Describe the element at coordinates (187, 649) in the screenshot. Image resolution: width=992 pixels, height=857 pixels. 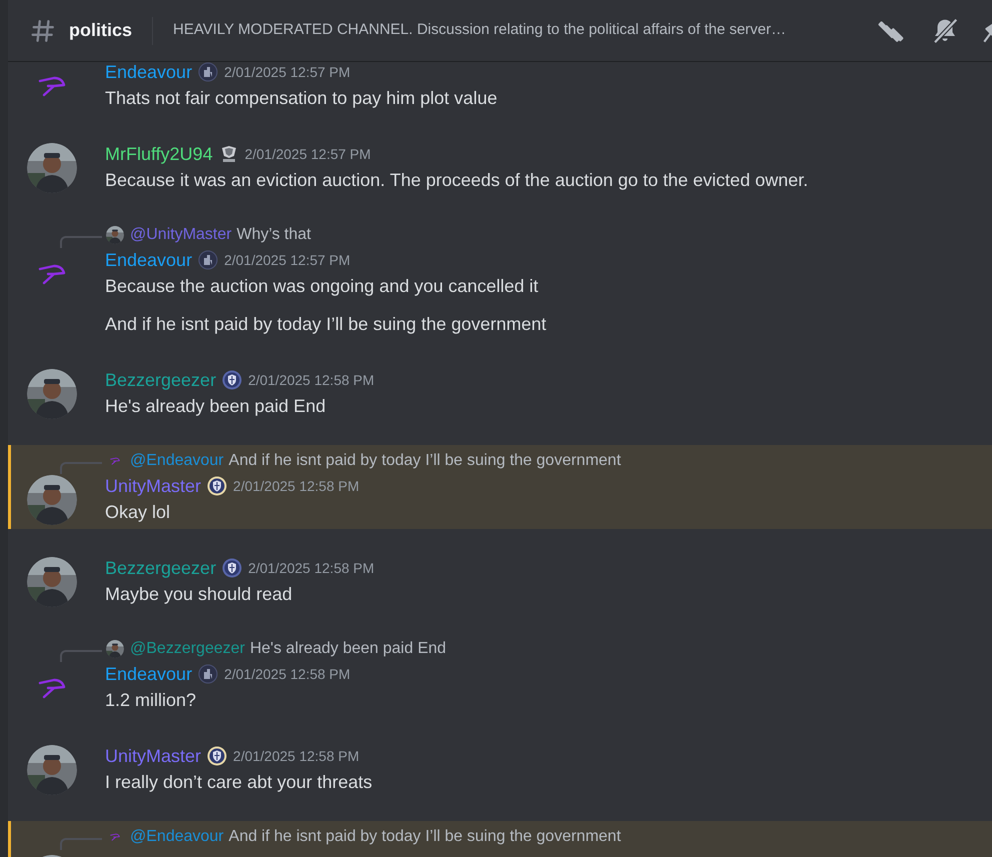
I see `reply-mention: @Bezzergeezer` at that location.